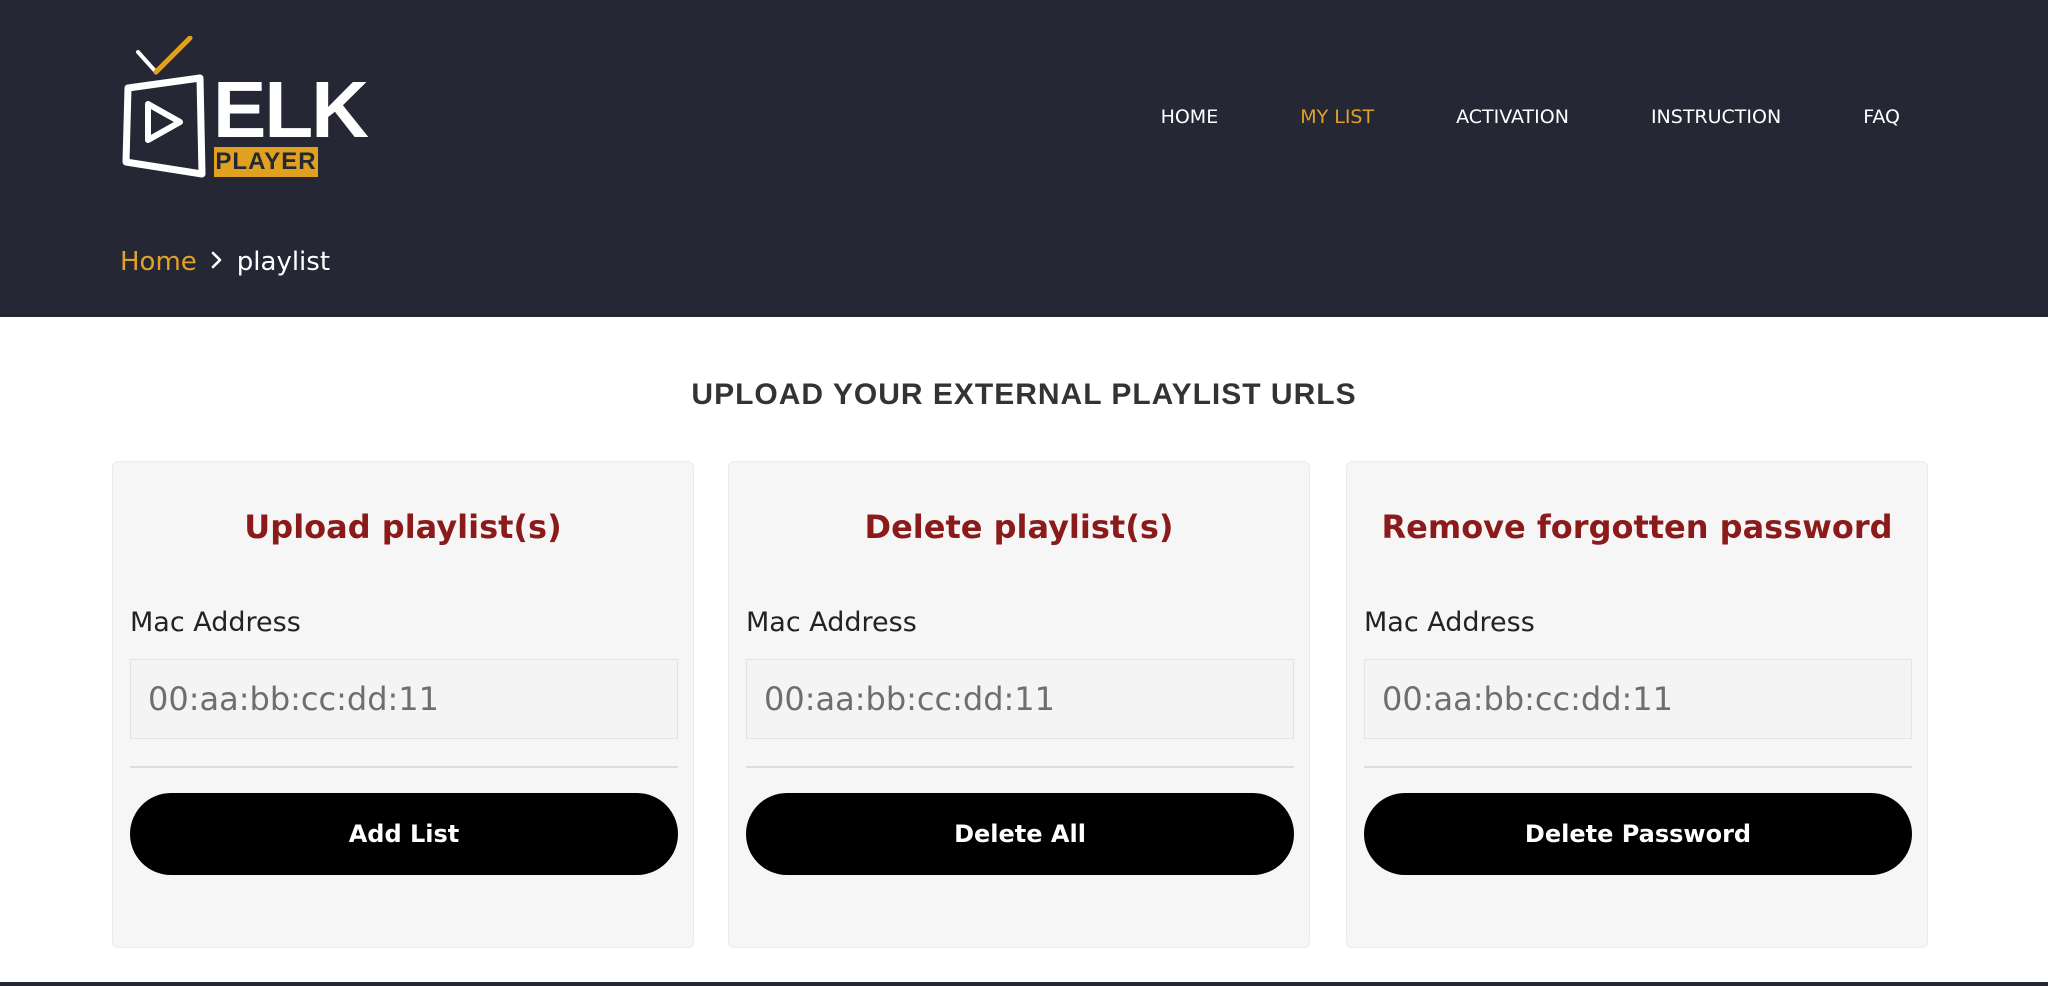  Describe the element at coordinates (1337, 117) in the screenshot. I see `nav-my-list: MY LIST` at that location.